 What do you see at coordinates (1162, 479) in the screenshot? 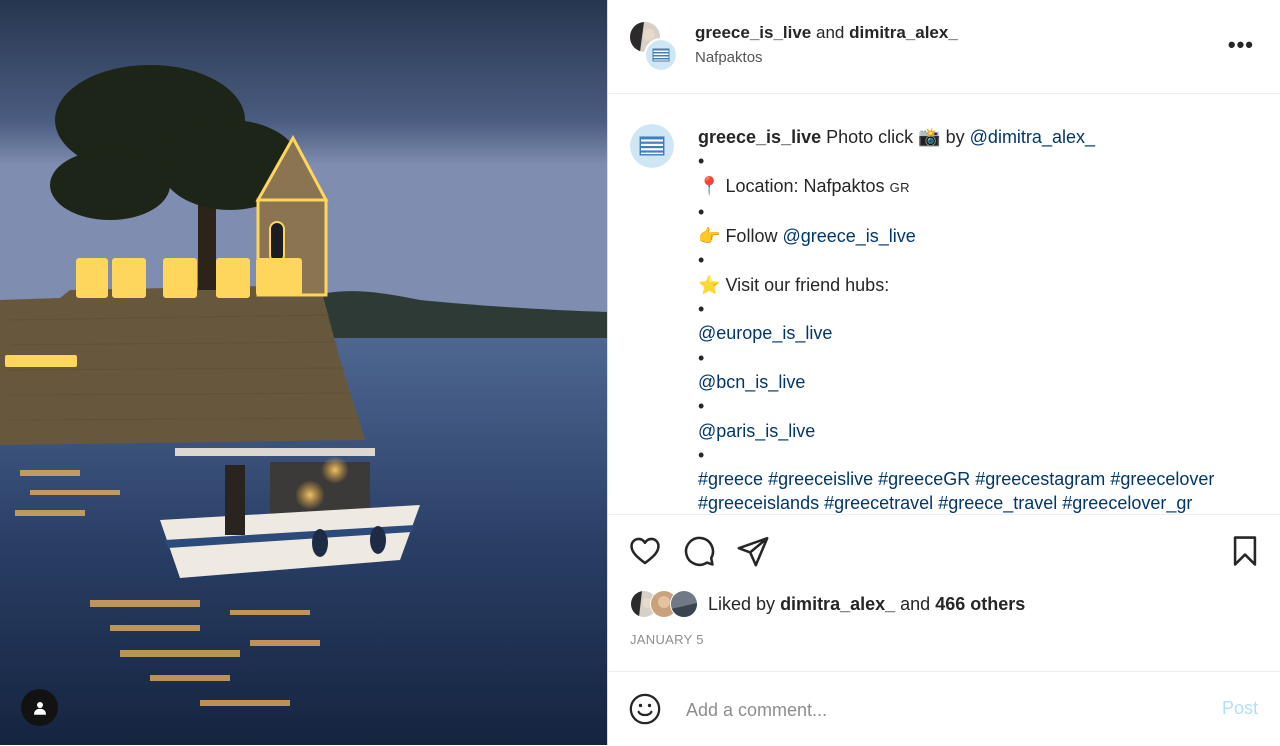
I see `hashtag: #greecelover` at bounding box center [1162, 479].